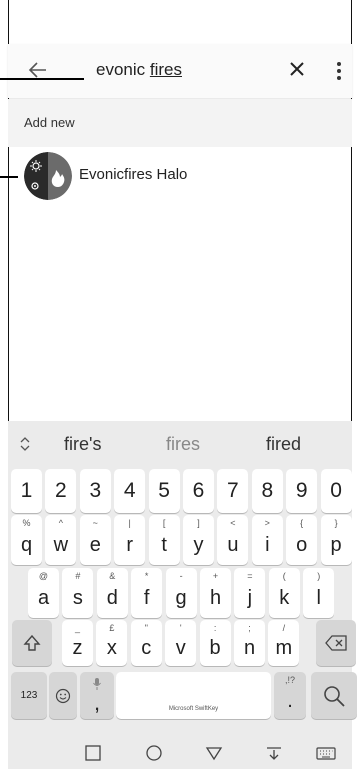 The height and width of the screenshot is (769, 357). I want to click on key-u: < u, so click(233, 540).